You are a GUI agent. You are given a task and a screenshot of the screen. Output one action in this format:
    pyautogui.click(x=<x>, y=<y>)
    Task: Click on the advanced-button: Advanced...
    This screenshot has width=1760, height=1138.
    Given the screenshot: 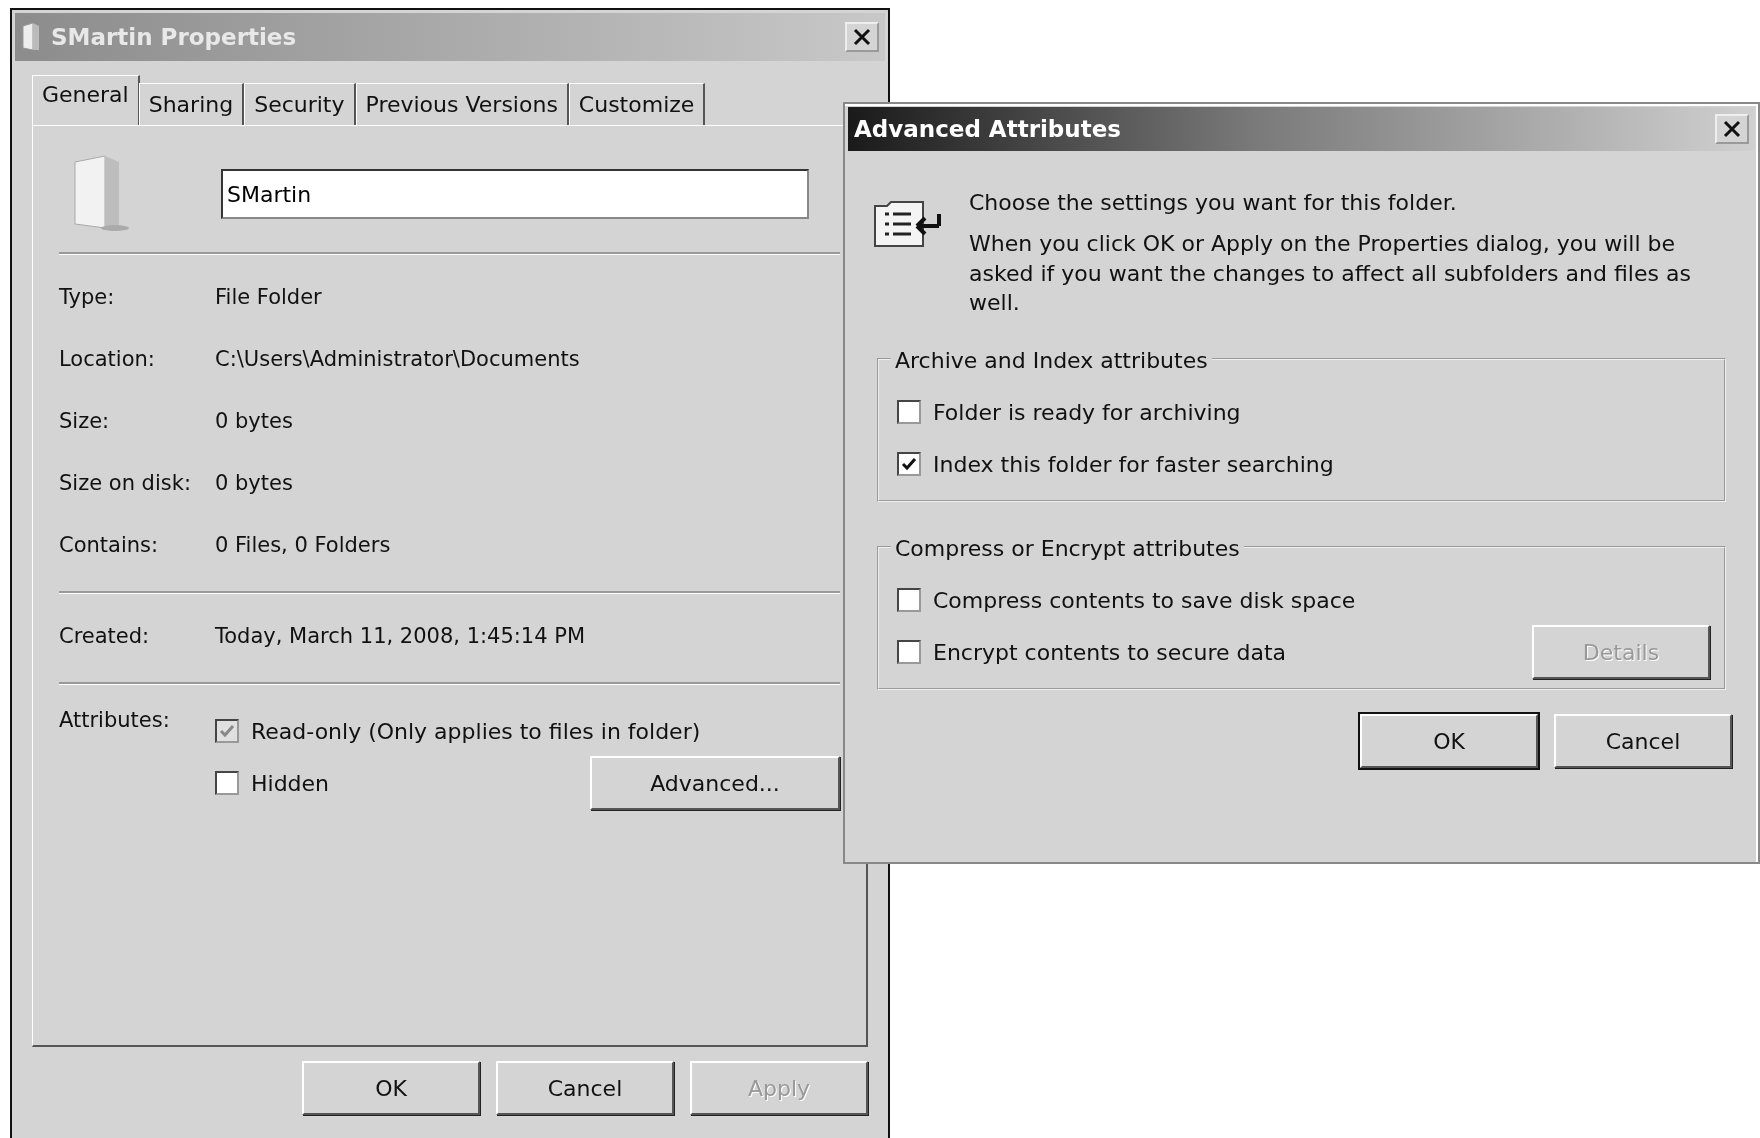 What is the action you would take?
    pyautogui.click(x=715, y=783)
    